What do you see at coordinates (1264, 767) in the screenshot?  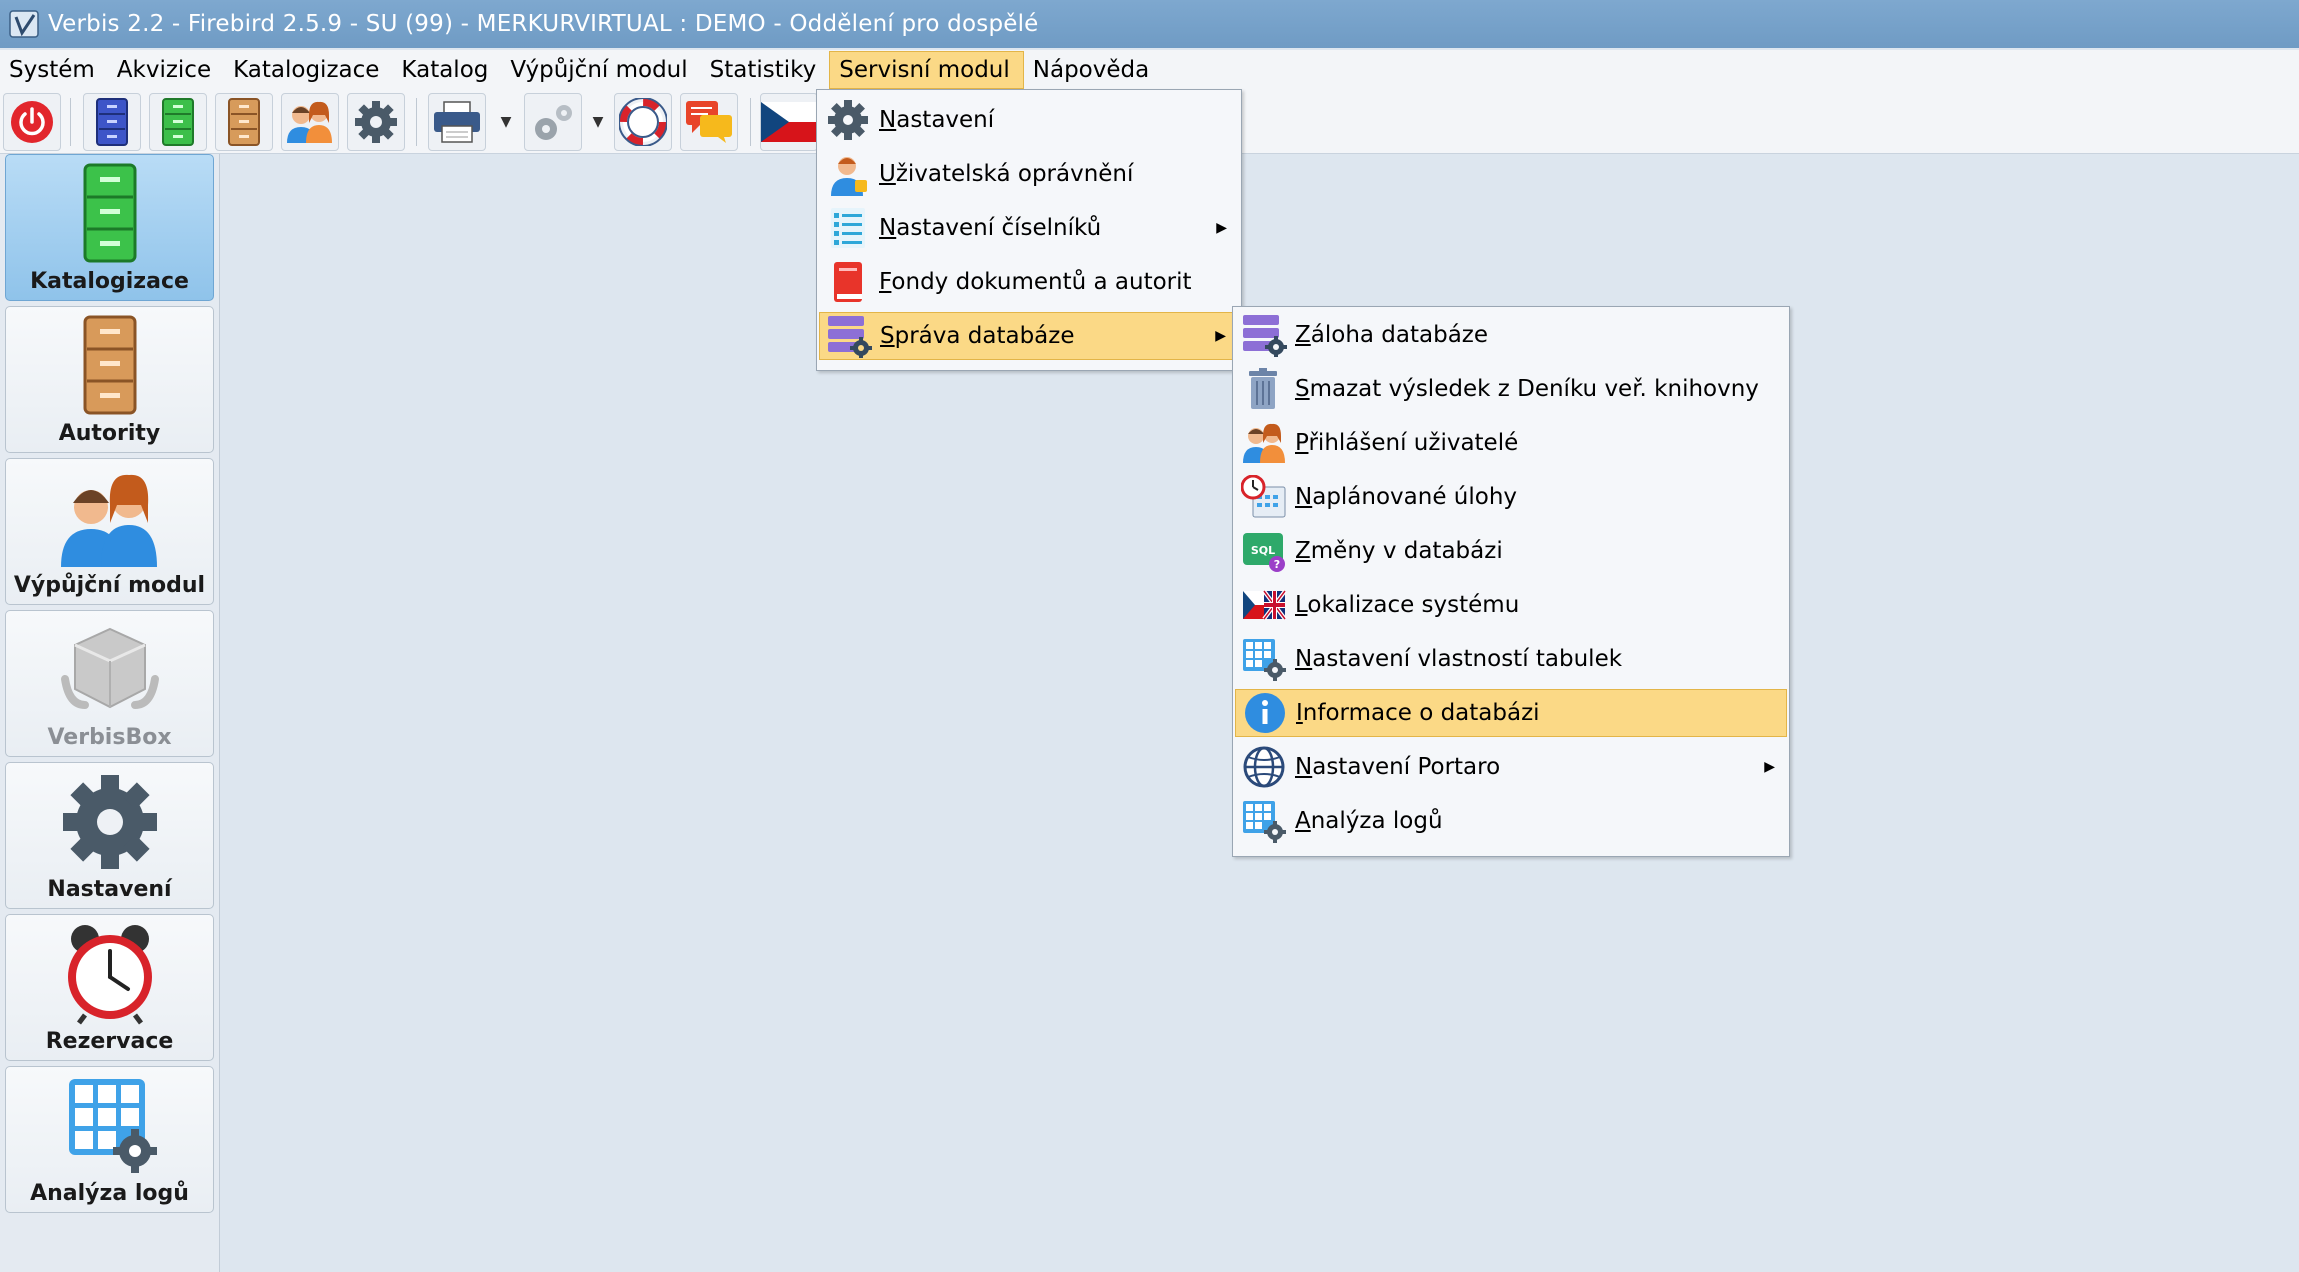 I see `globe-icon` at bounding box center [1264, 767].